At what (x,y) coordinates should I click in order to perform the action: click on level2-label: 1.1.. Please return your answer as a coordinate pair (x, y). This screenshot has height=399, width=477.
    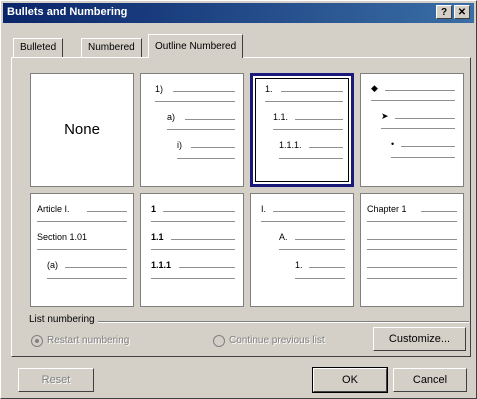
    Looking at the image, I should click on (281, 117).